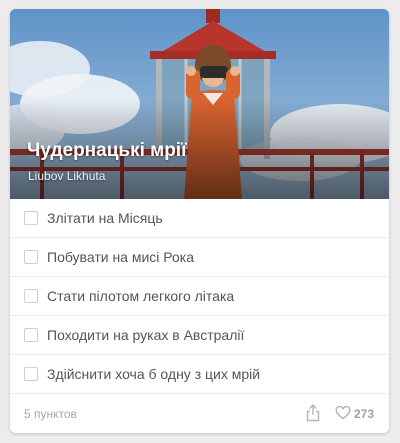 The width and height of the screenshot is (400, 443). I want to click on list-item-label: Побувати на мисі Рока, so click(121, 257).